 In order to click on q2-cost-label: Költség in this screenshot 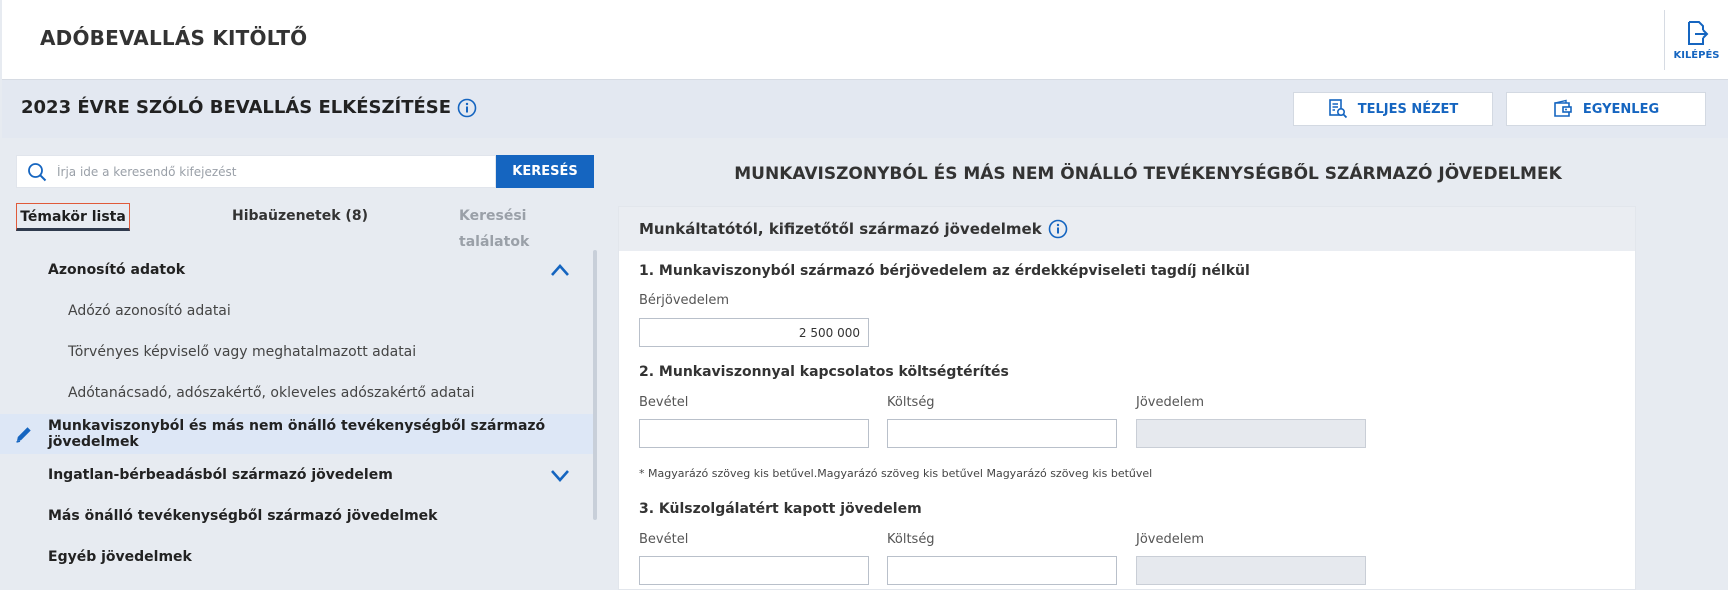, I will do `click(911, 402)`.